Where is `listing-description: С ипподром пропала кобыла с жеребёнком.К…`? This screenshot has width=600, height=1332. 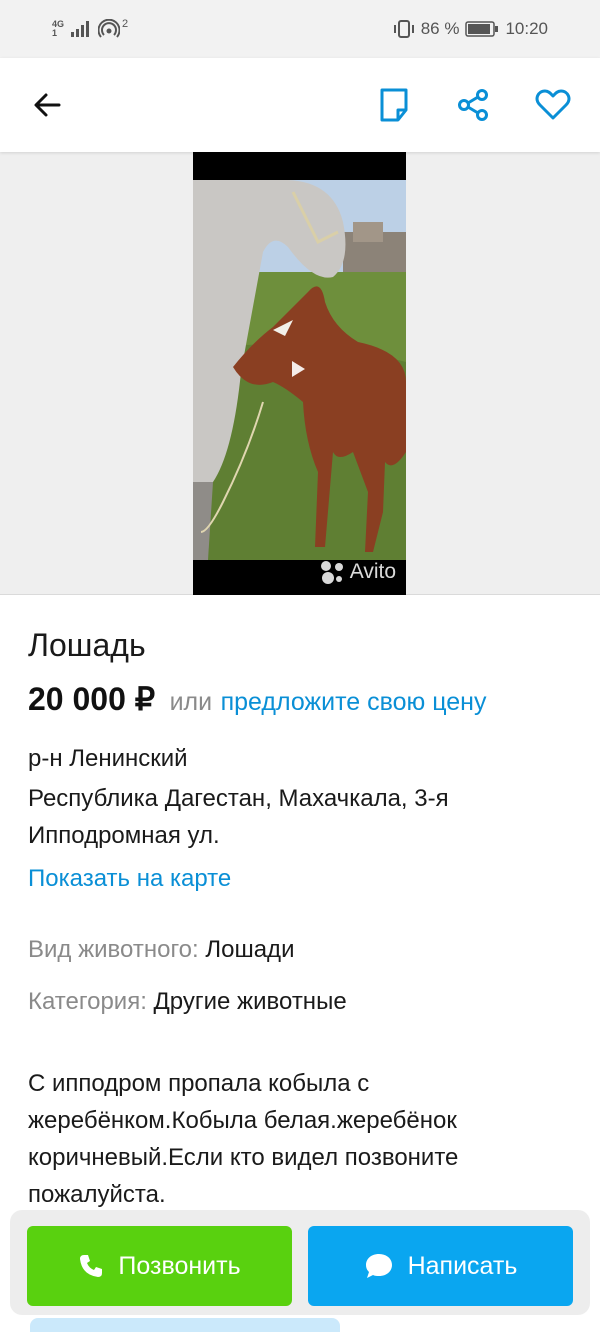
listing-description: С ипподром пропала кобыла с жеребёнком.К… is located at coordinates (243, 1139).